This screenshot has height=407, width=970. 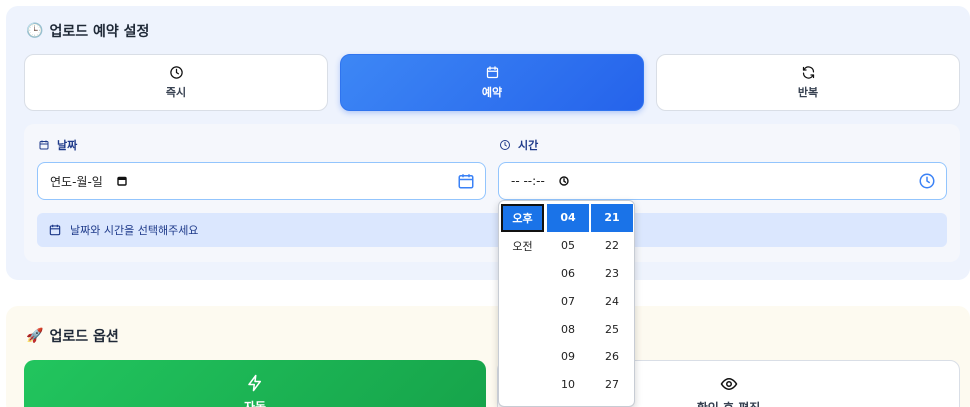 What do you see at coordinates (76, 181) in the screenshot?
I see `date-input-value: 연도-월-일` at bounding box center [76, 181].